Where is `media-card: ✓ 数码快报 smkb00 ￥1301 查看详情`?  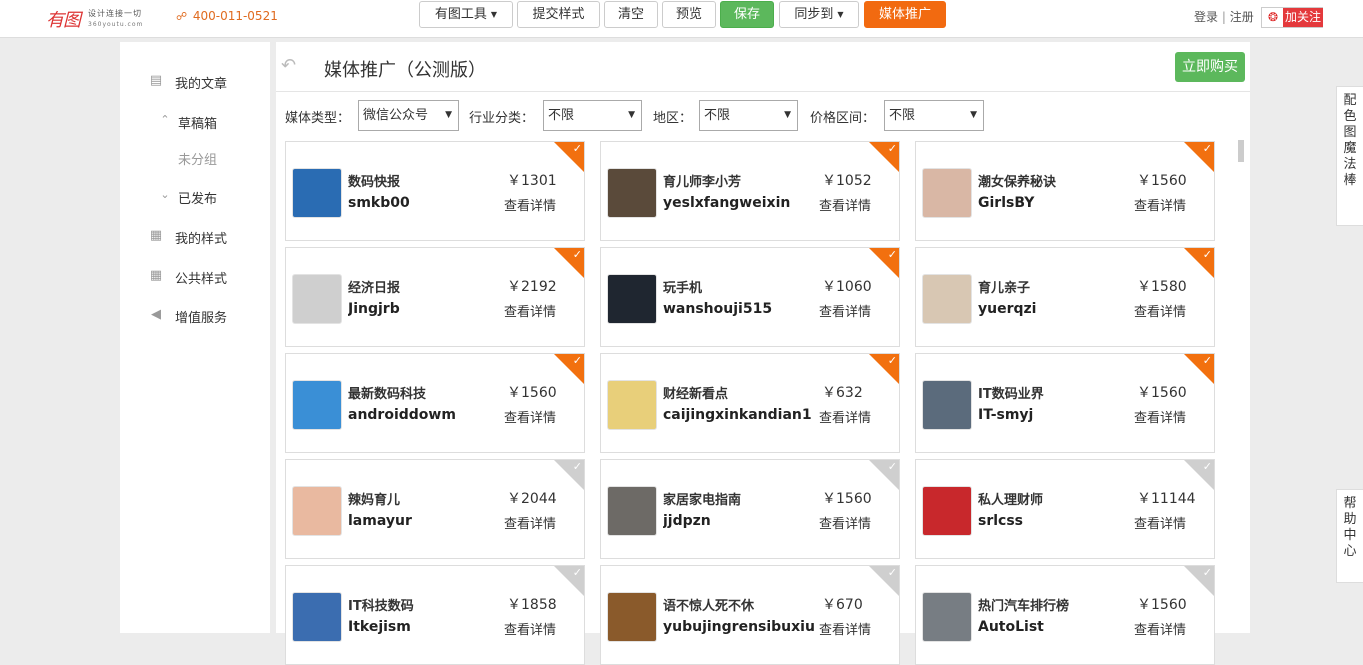
media-card: ✓ 数码快报 smkb00 ￥1301 查看详情 is located at coordinates (435, 191).